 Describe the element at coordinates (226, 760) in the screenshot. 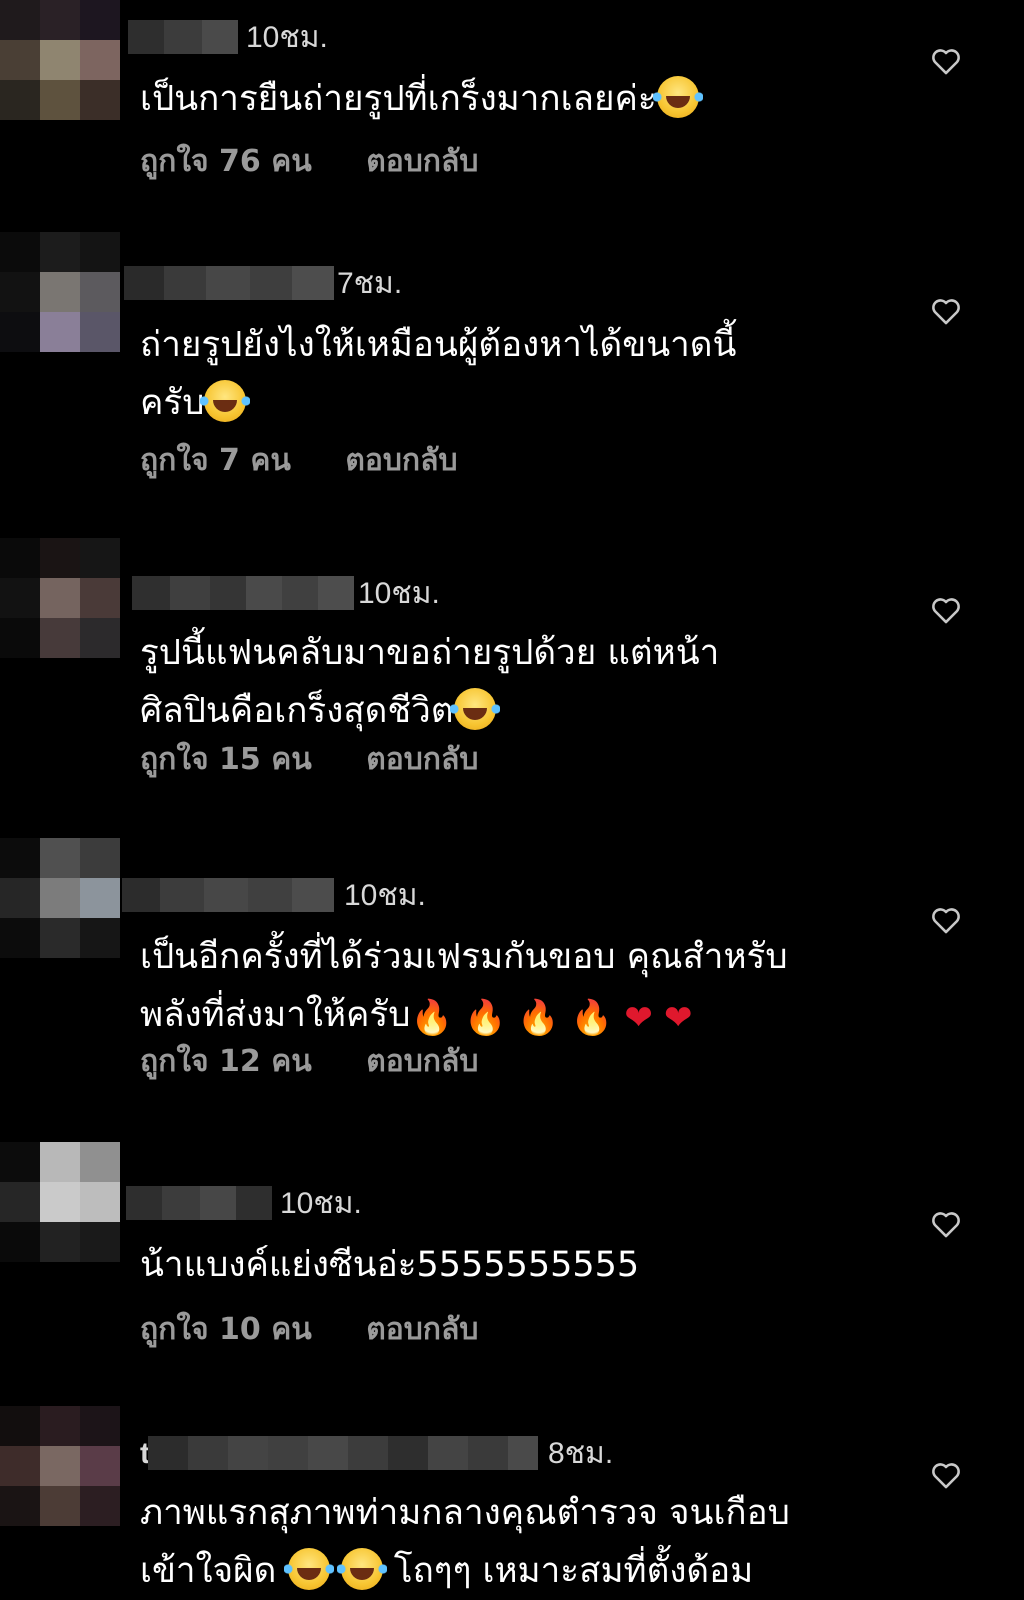

I see `likes-count: ถูกใจ 15 คน` at that location.